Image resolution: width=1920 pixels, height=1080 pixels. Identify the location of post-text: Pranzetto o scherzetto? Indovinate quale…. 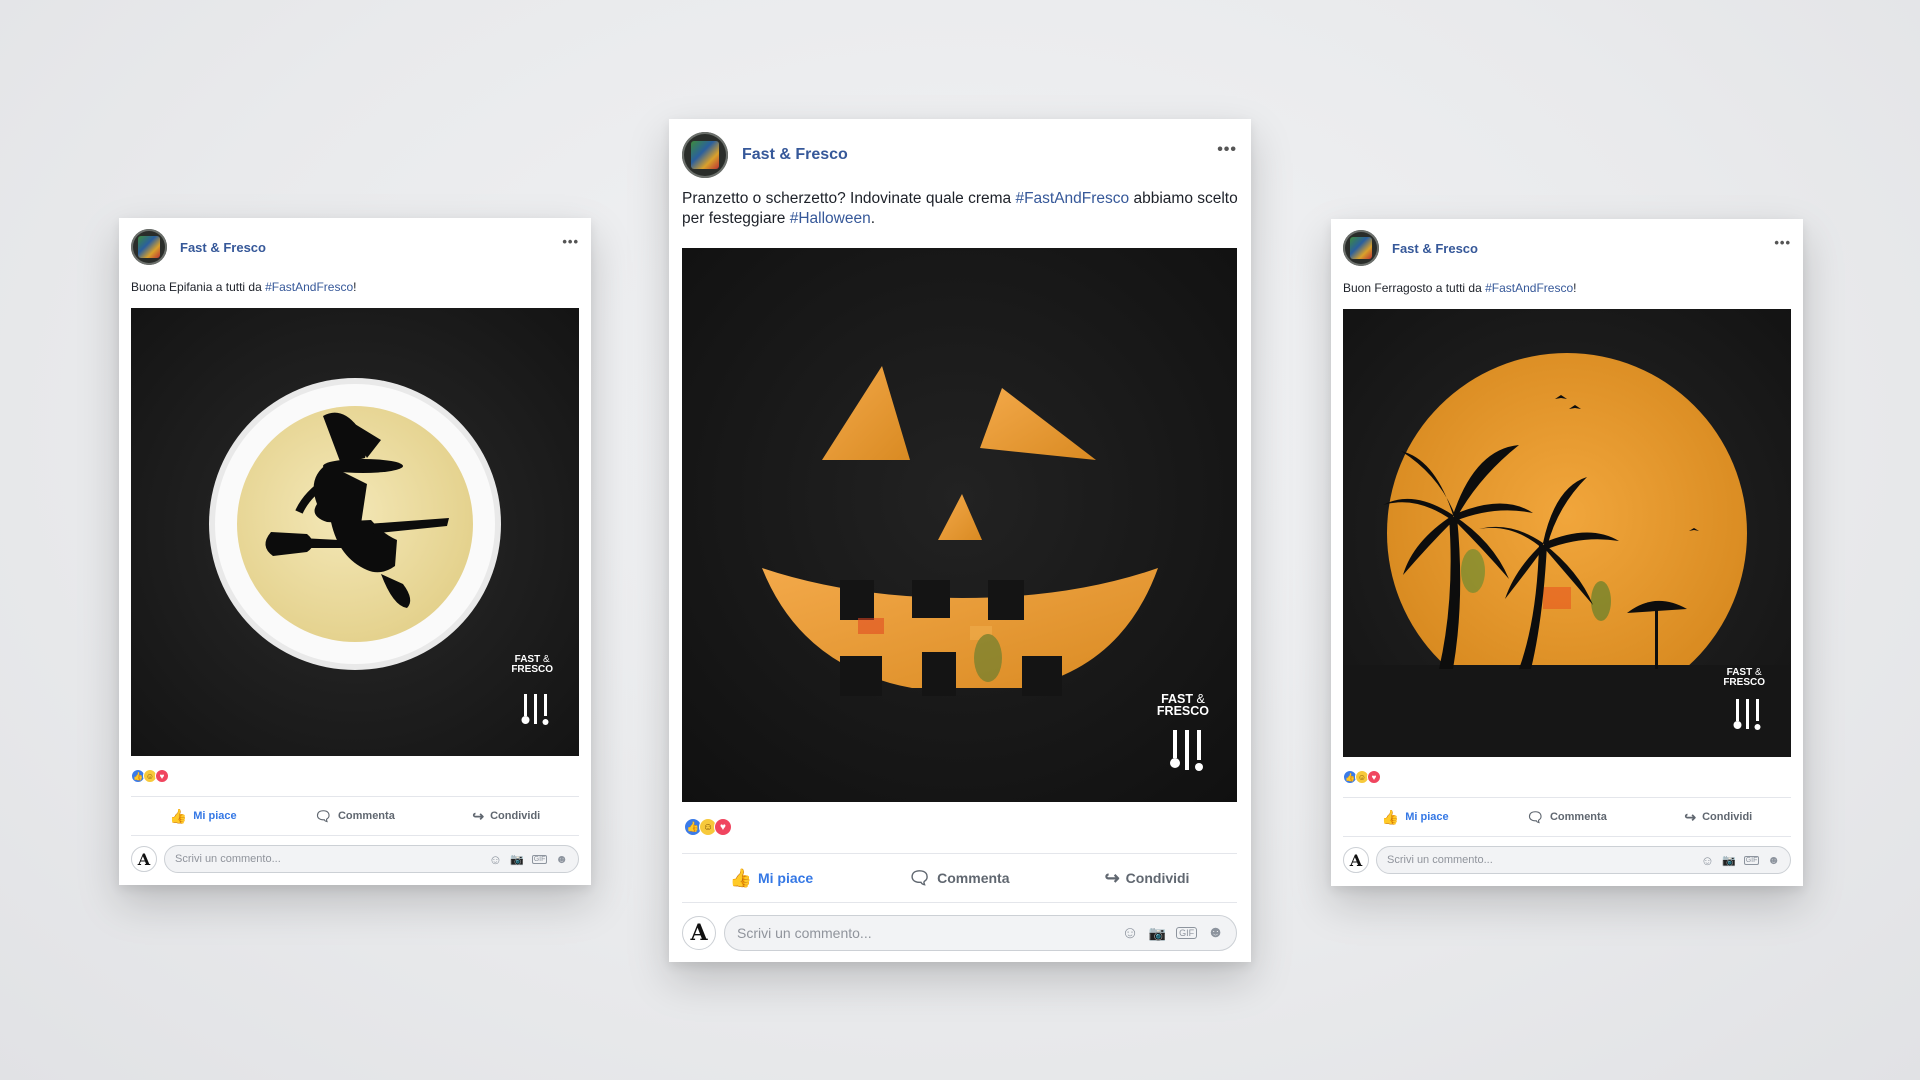
(960, 208).